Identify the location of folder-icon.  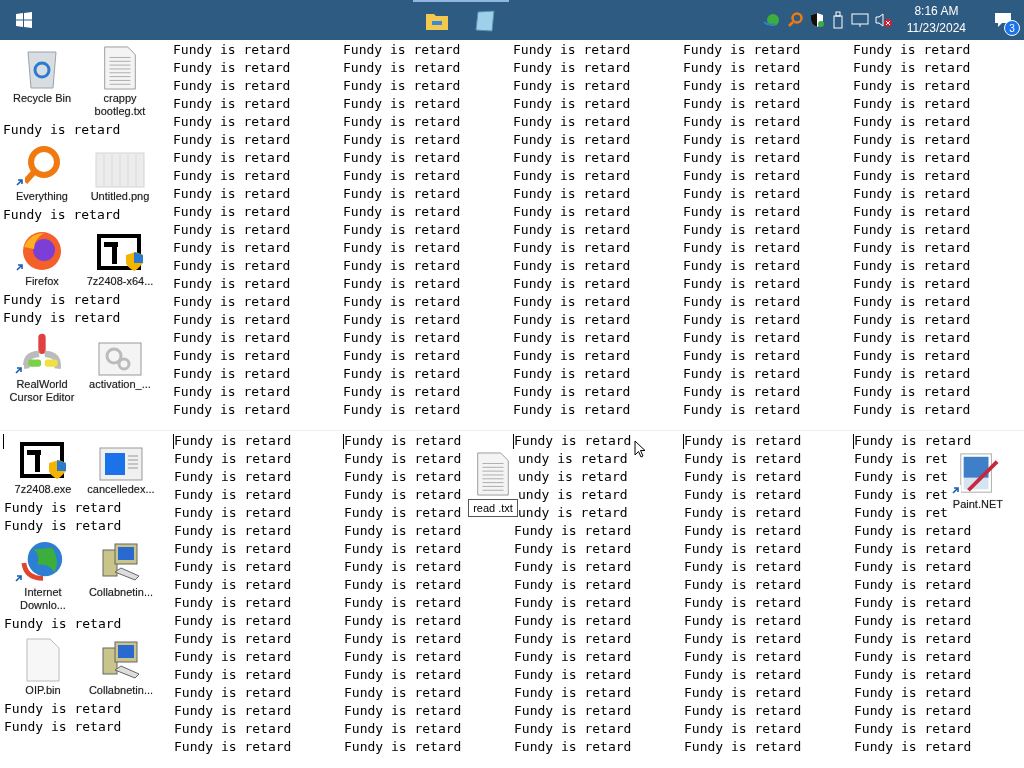
(437, 21).